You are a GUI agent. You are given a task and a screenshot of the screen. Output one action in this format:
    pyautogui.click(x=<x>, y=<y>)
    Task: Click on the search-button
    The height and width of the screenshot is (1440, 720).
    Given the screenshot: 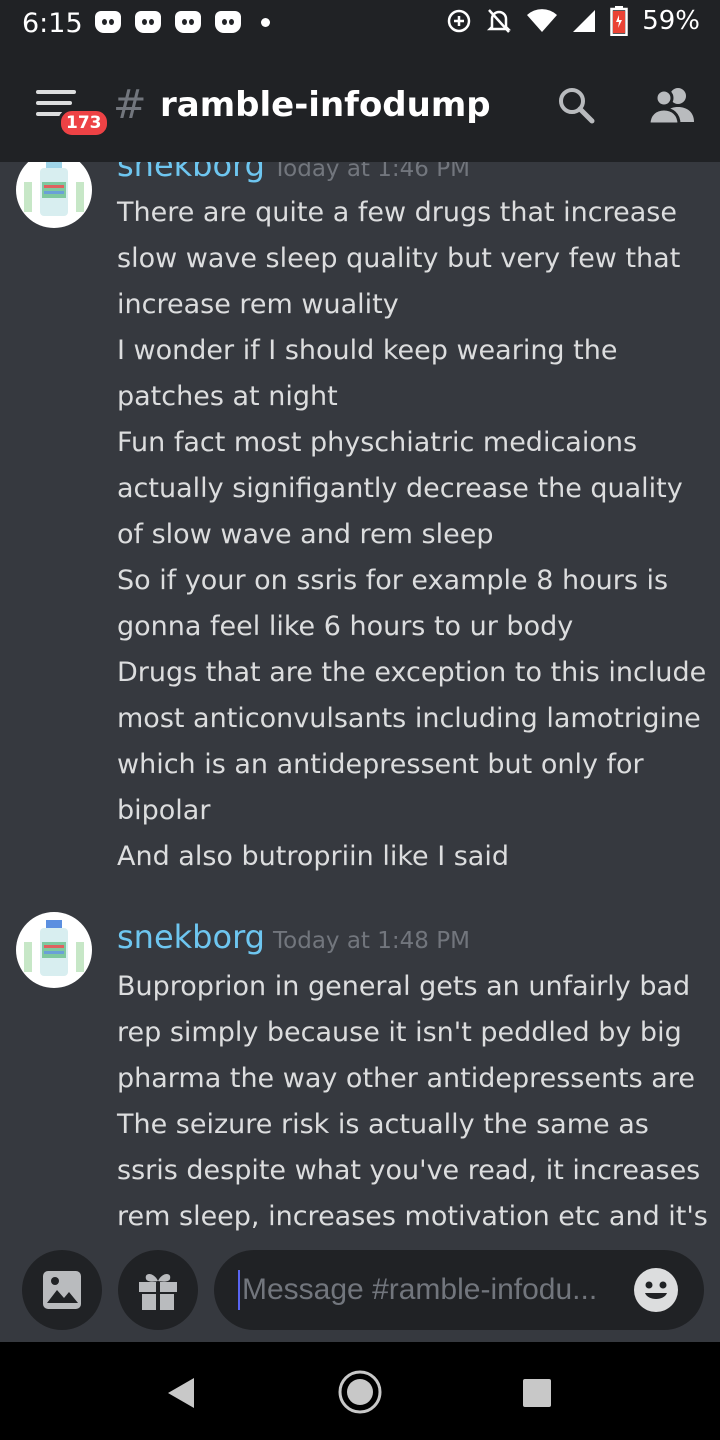 What is the action you would take?
    pyautogui.click(x=577, y=106)
    